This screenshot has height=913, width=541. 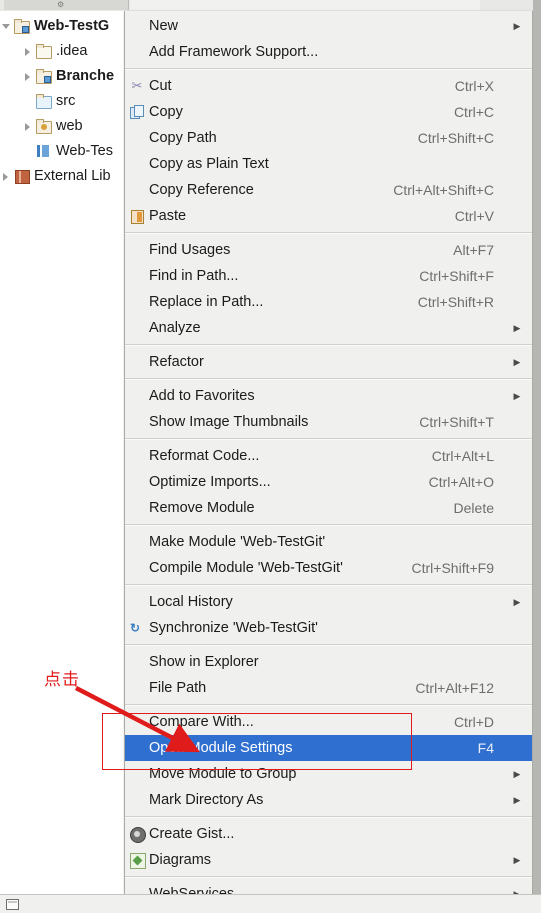 I want to click on menu-item-label: Open Module Settings, so click(x=221, y=748).